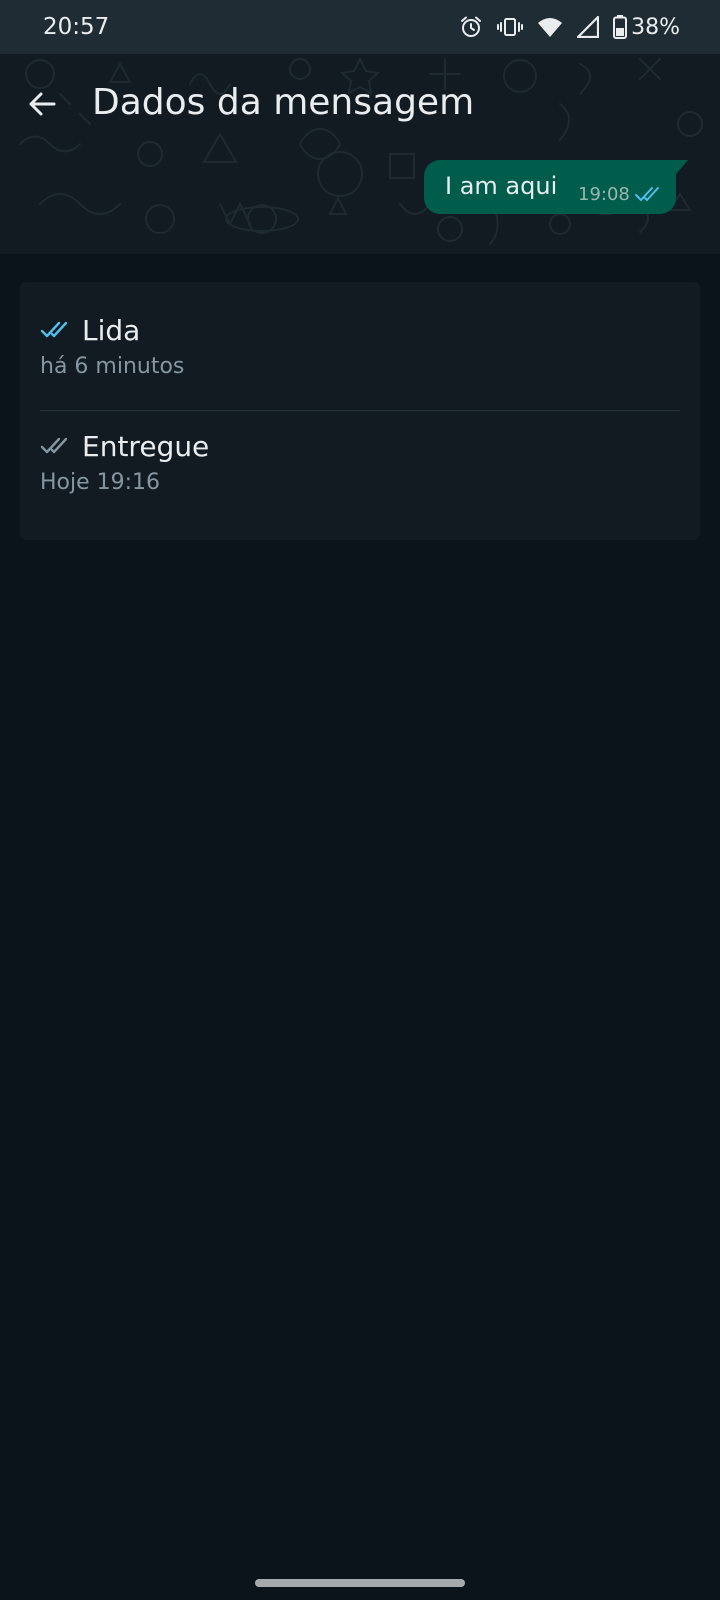  Describe the element at coordinates (620, 27) in the screenshot. I see `battery-icon` at that location.